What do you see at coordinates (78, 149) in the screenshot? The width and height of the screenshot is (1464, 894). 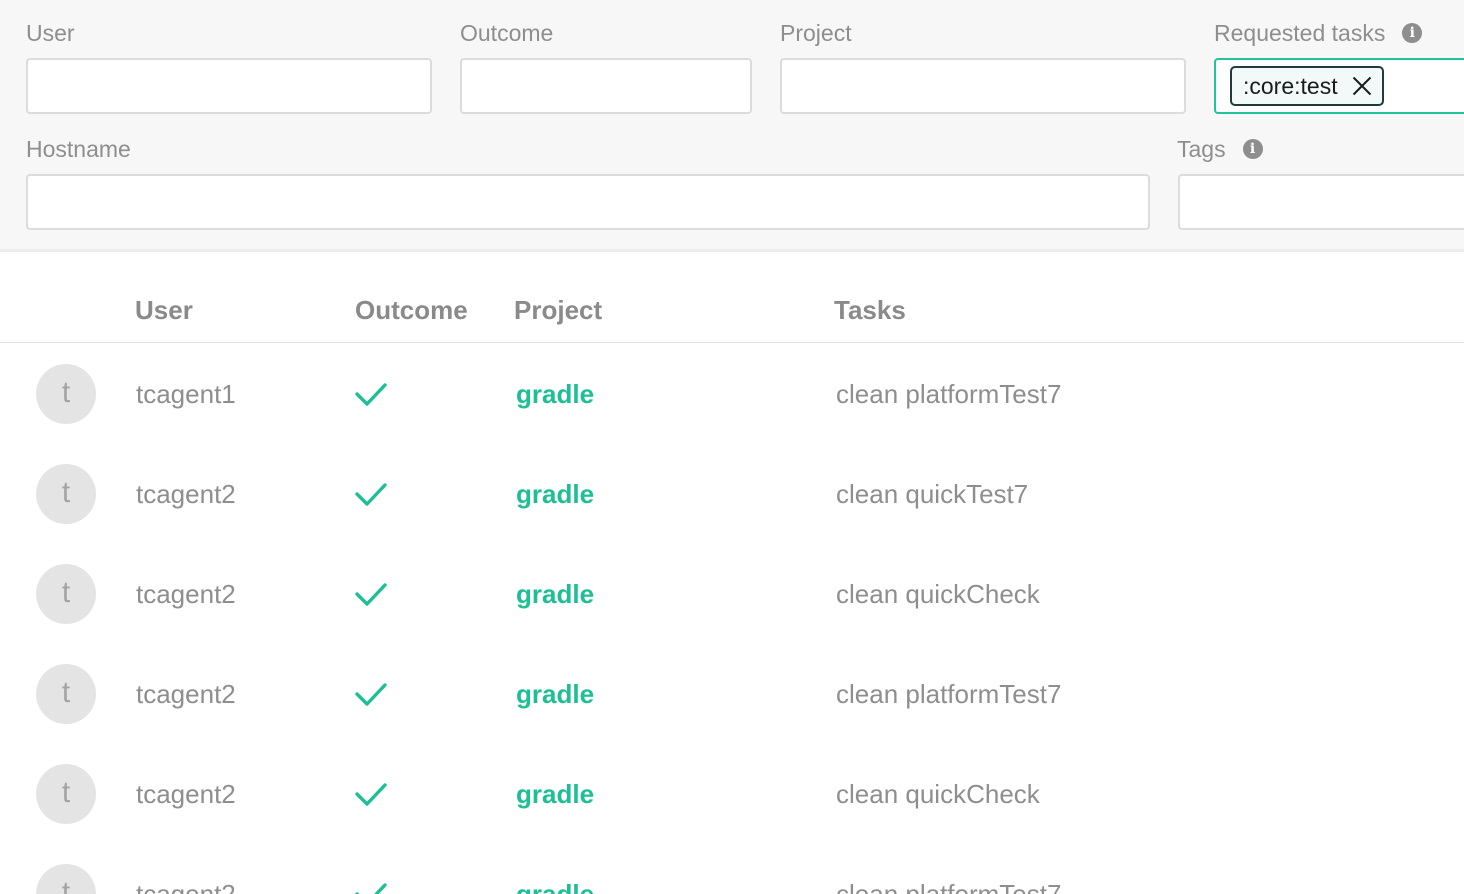 I see `hostname-filter-label: Hostname` at bounding box center [78, 149].